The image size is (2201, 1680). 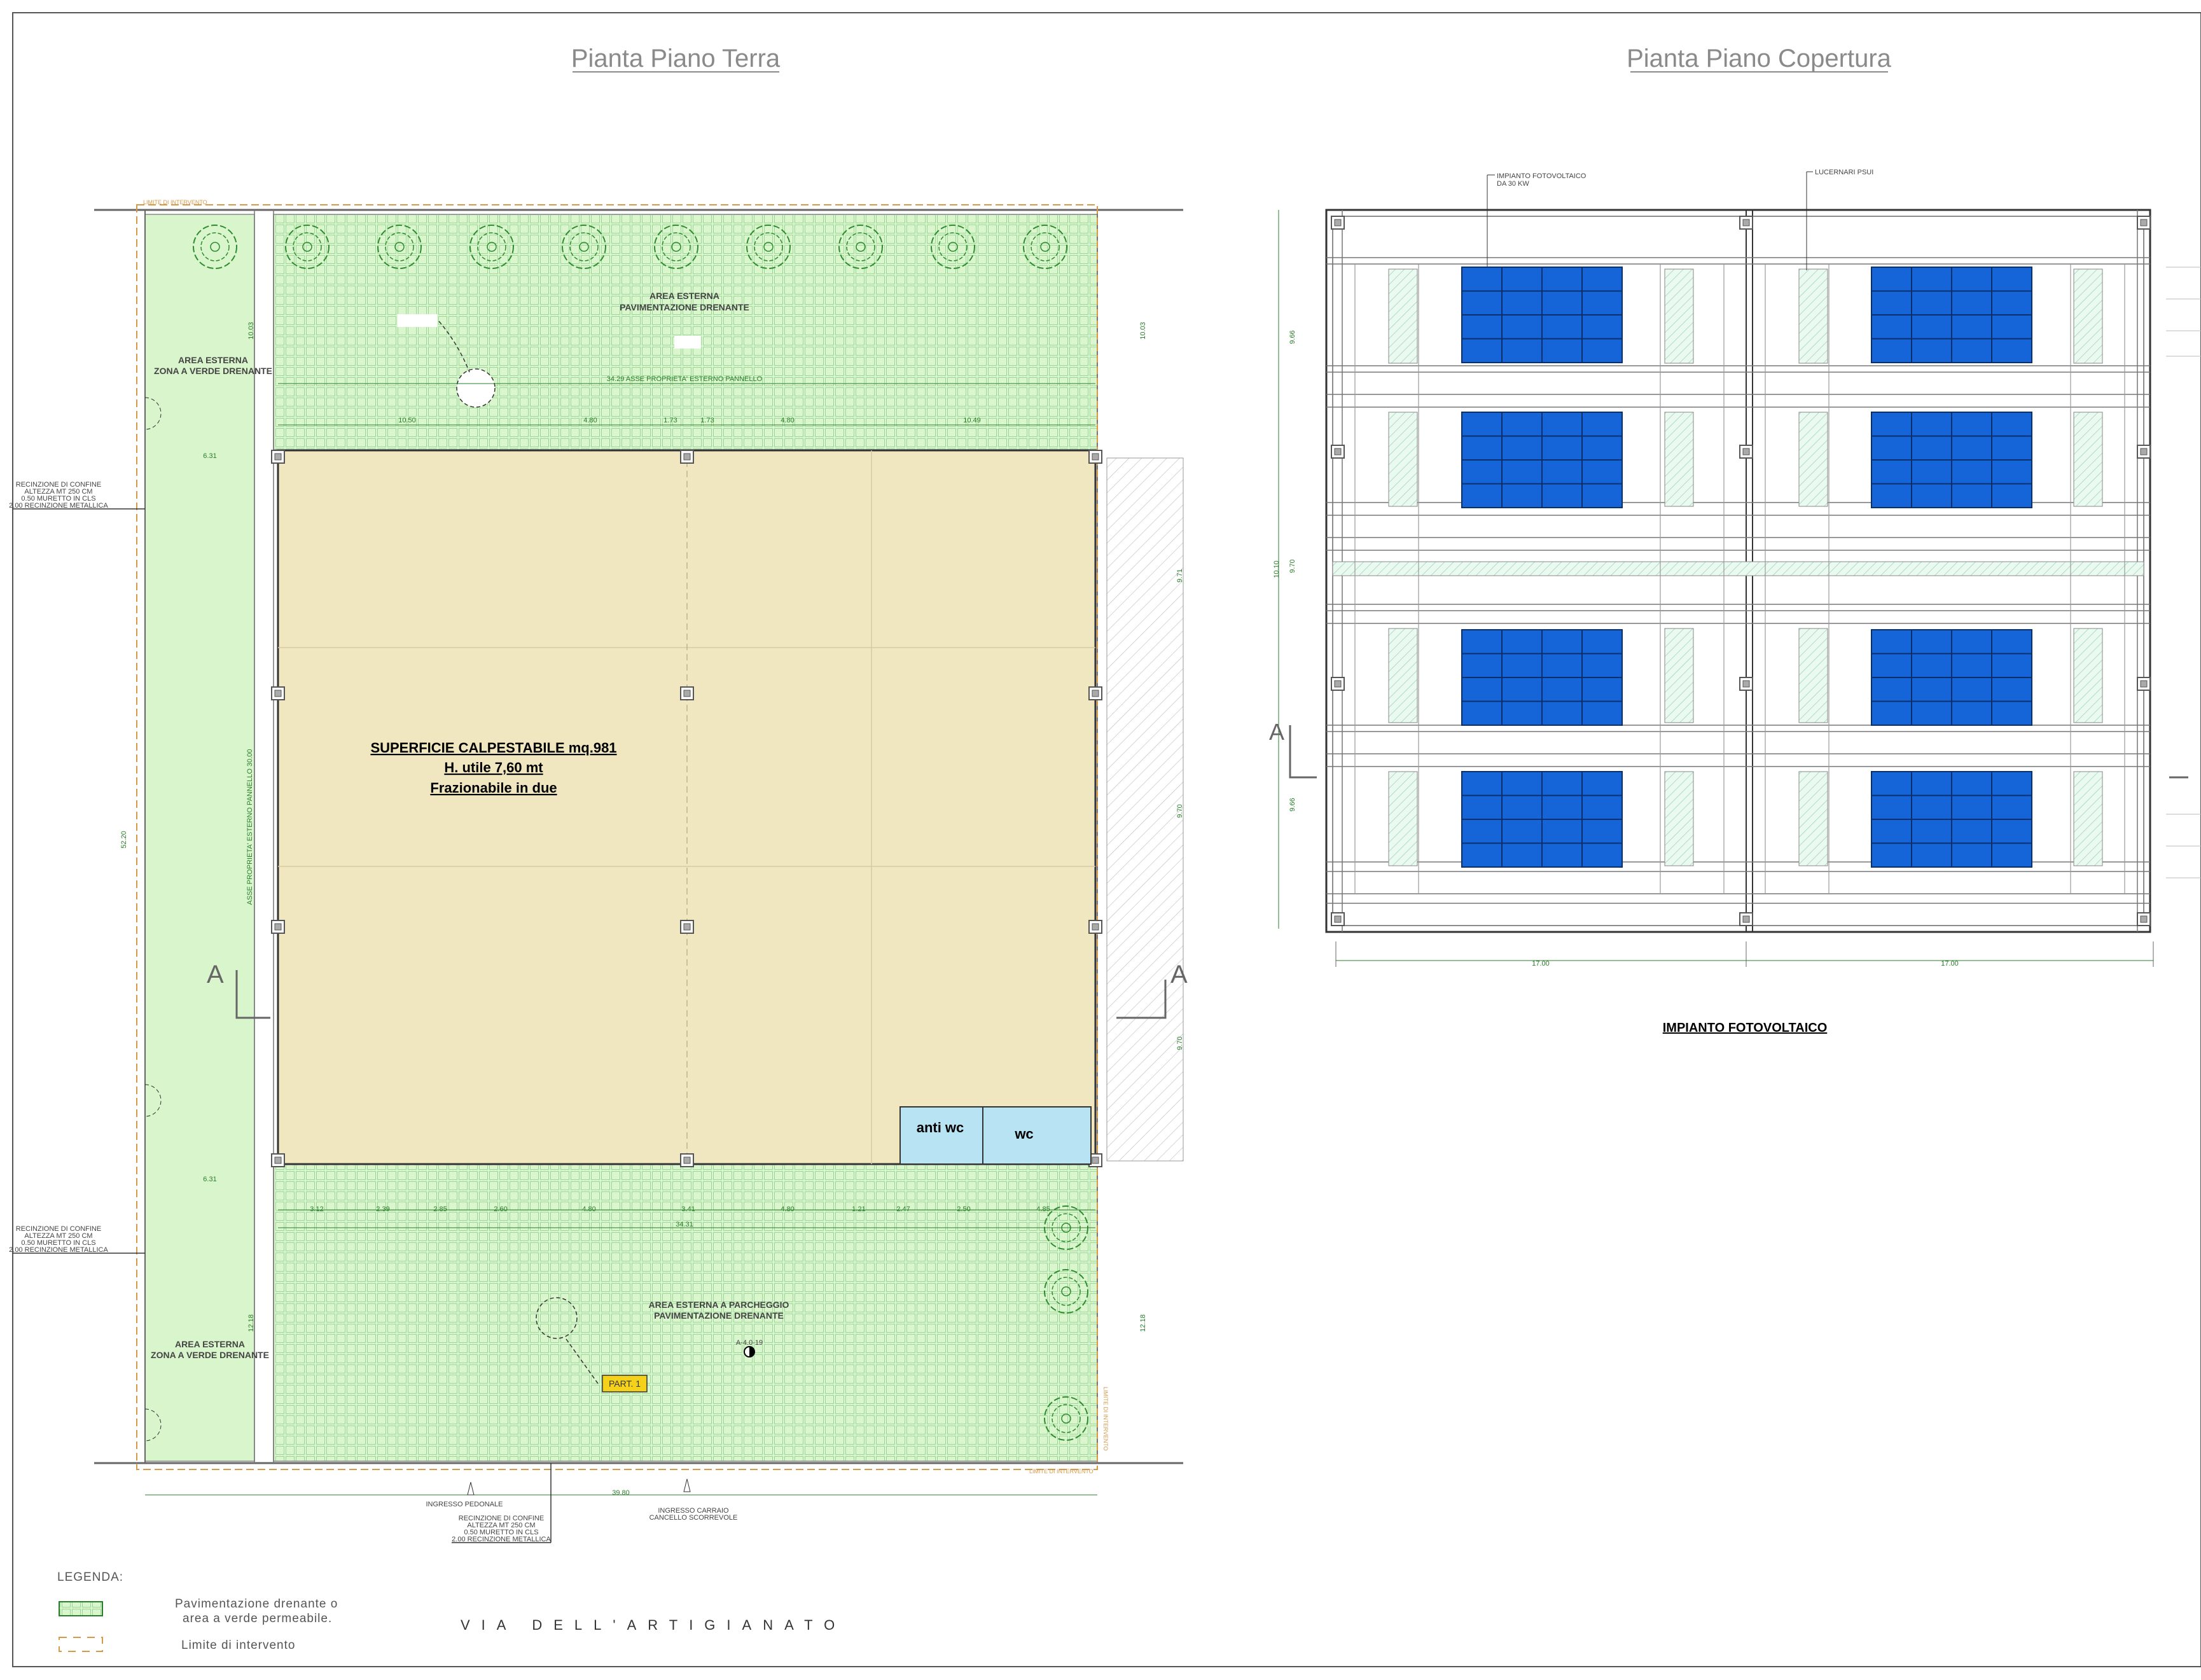 What do you see at coordinates (256, 1604) in the screenshot?
I see `legend-item1-line1: Pavimentazione drenante o` at bounding box center [256, 1604].